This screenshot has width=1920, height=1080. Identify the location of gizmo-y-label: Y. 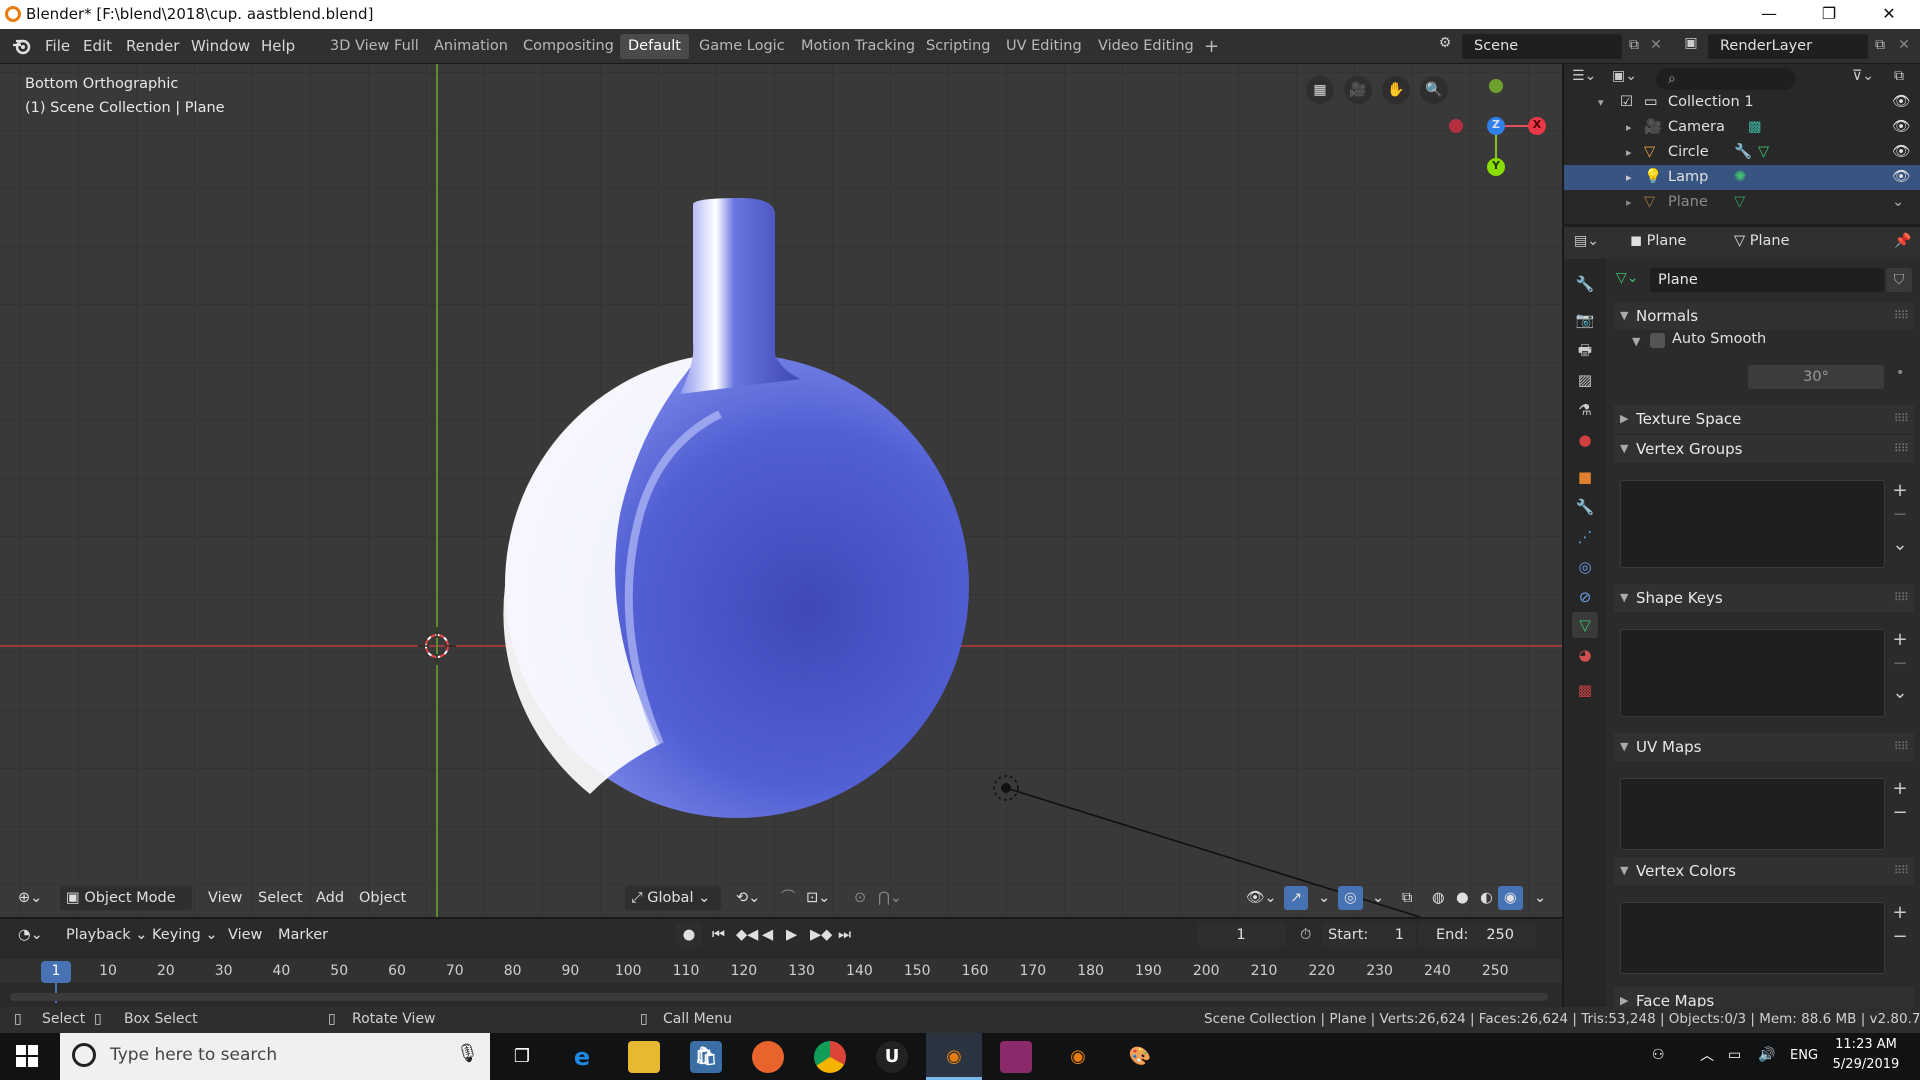
(1496, 166).